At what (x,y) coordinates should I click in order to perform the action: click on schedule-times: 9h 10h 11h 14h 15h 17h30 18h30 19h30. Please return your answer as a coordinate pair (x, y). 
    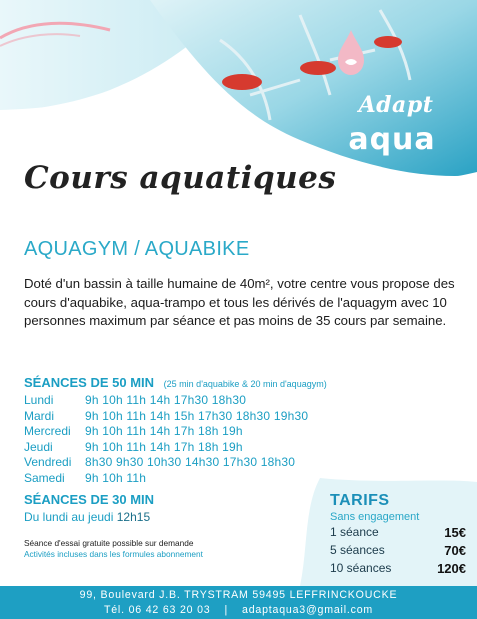
    Looking at the image, I should click on (197, 415).